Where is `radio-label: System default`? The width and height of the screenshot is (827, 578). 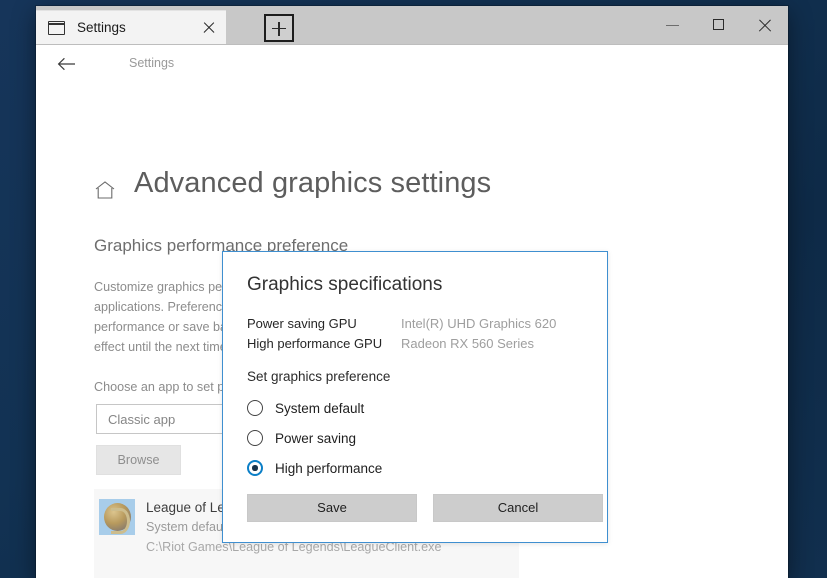
radio-label: System default is located at coordinates (320, 408).